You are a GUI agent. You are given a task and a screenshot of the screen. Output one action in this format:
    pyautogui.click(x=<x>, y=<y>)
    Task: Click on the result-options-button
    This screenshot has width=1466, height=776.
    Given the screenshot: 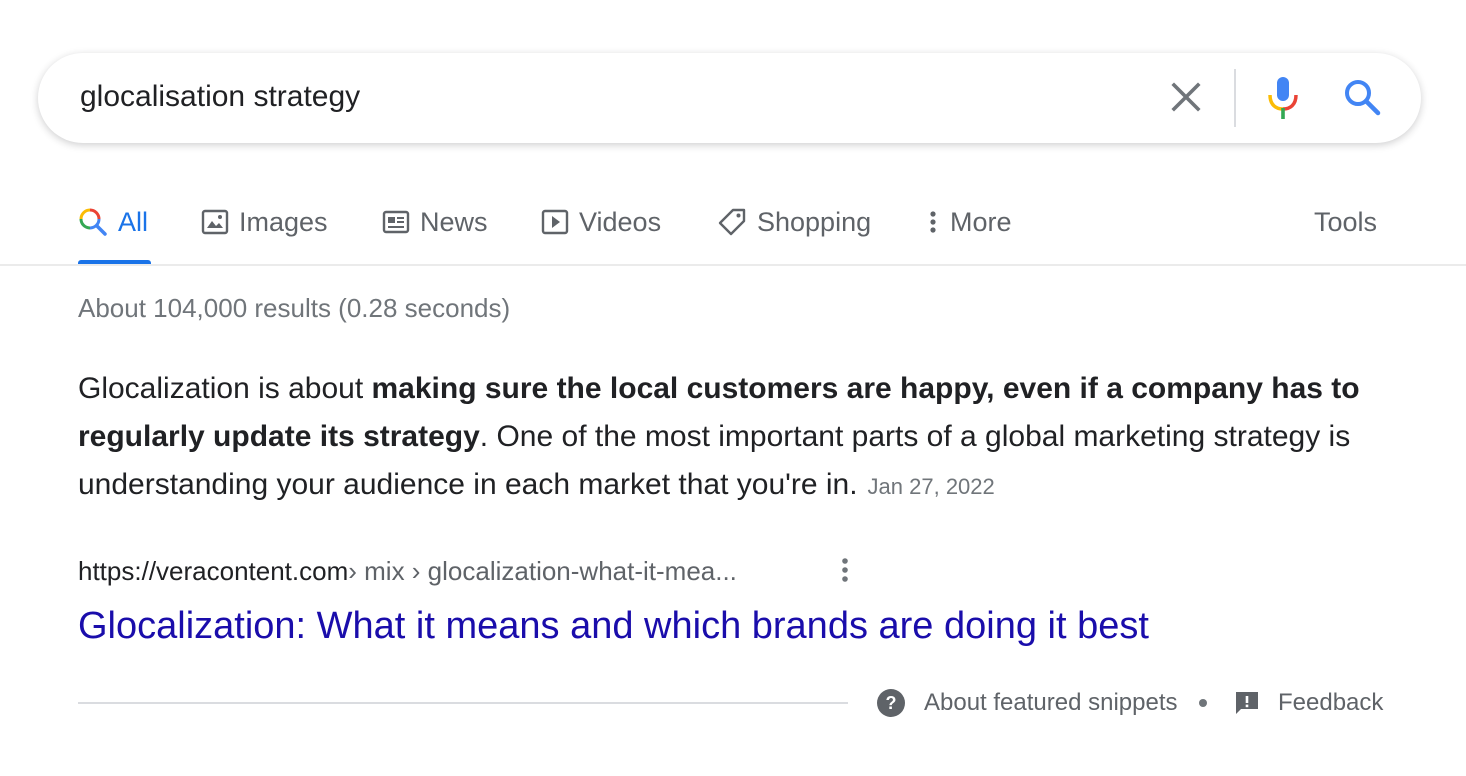 What is the action you would take?
    pyautogui.click(x=845, y=570)
    